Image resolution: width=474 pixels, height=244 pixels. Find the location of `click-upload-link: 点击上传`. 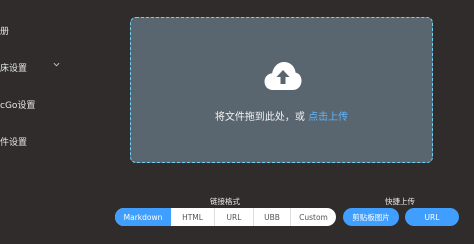

click-upload-link: 点击上传 is located at coordinates (328, 117).